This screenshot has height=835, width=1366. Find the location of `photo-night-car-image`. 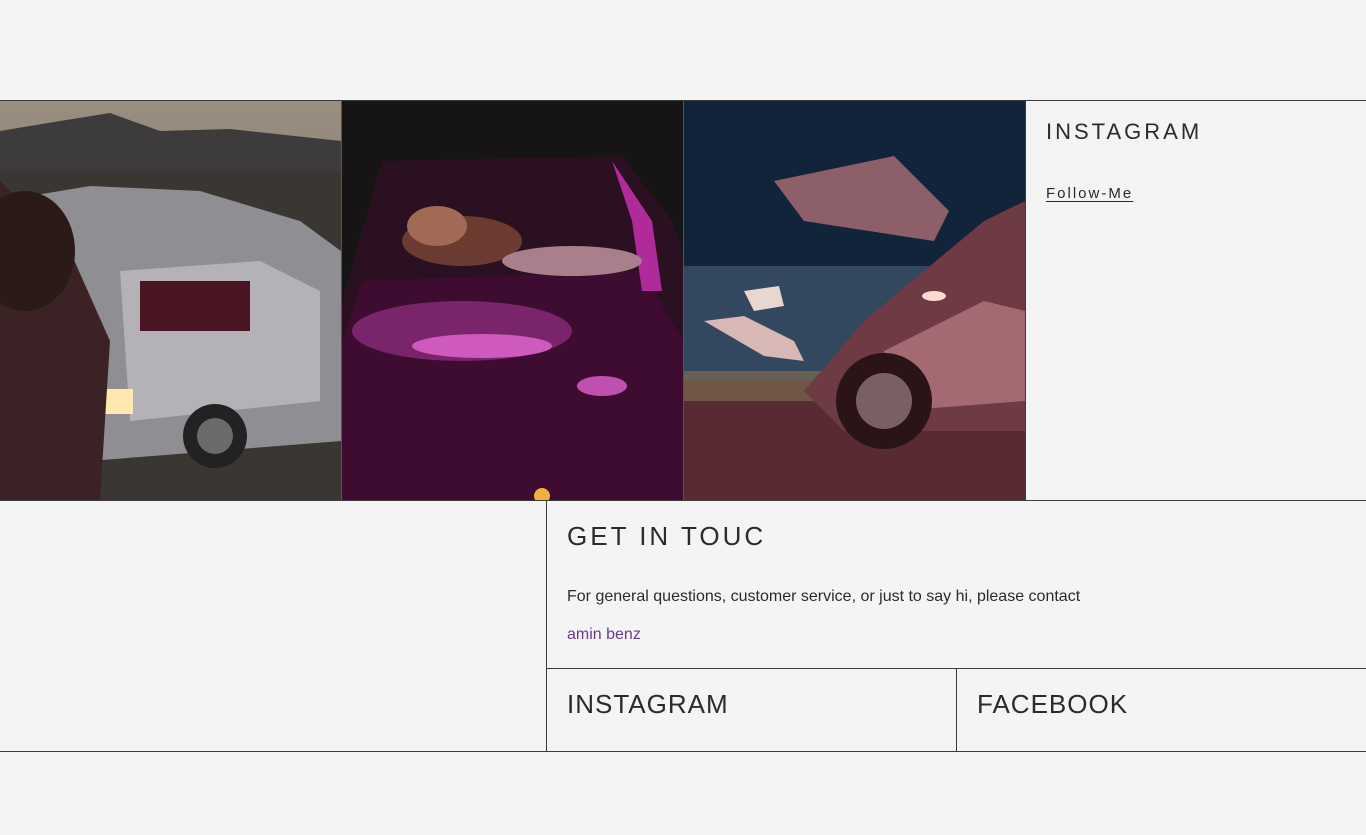

photo-night-car-image is located at coordinates (854, 300).